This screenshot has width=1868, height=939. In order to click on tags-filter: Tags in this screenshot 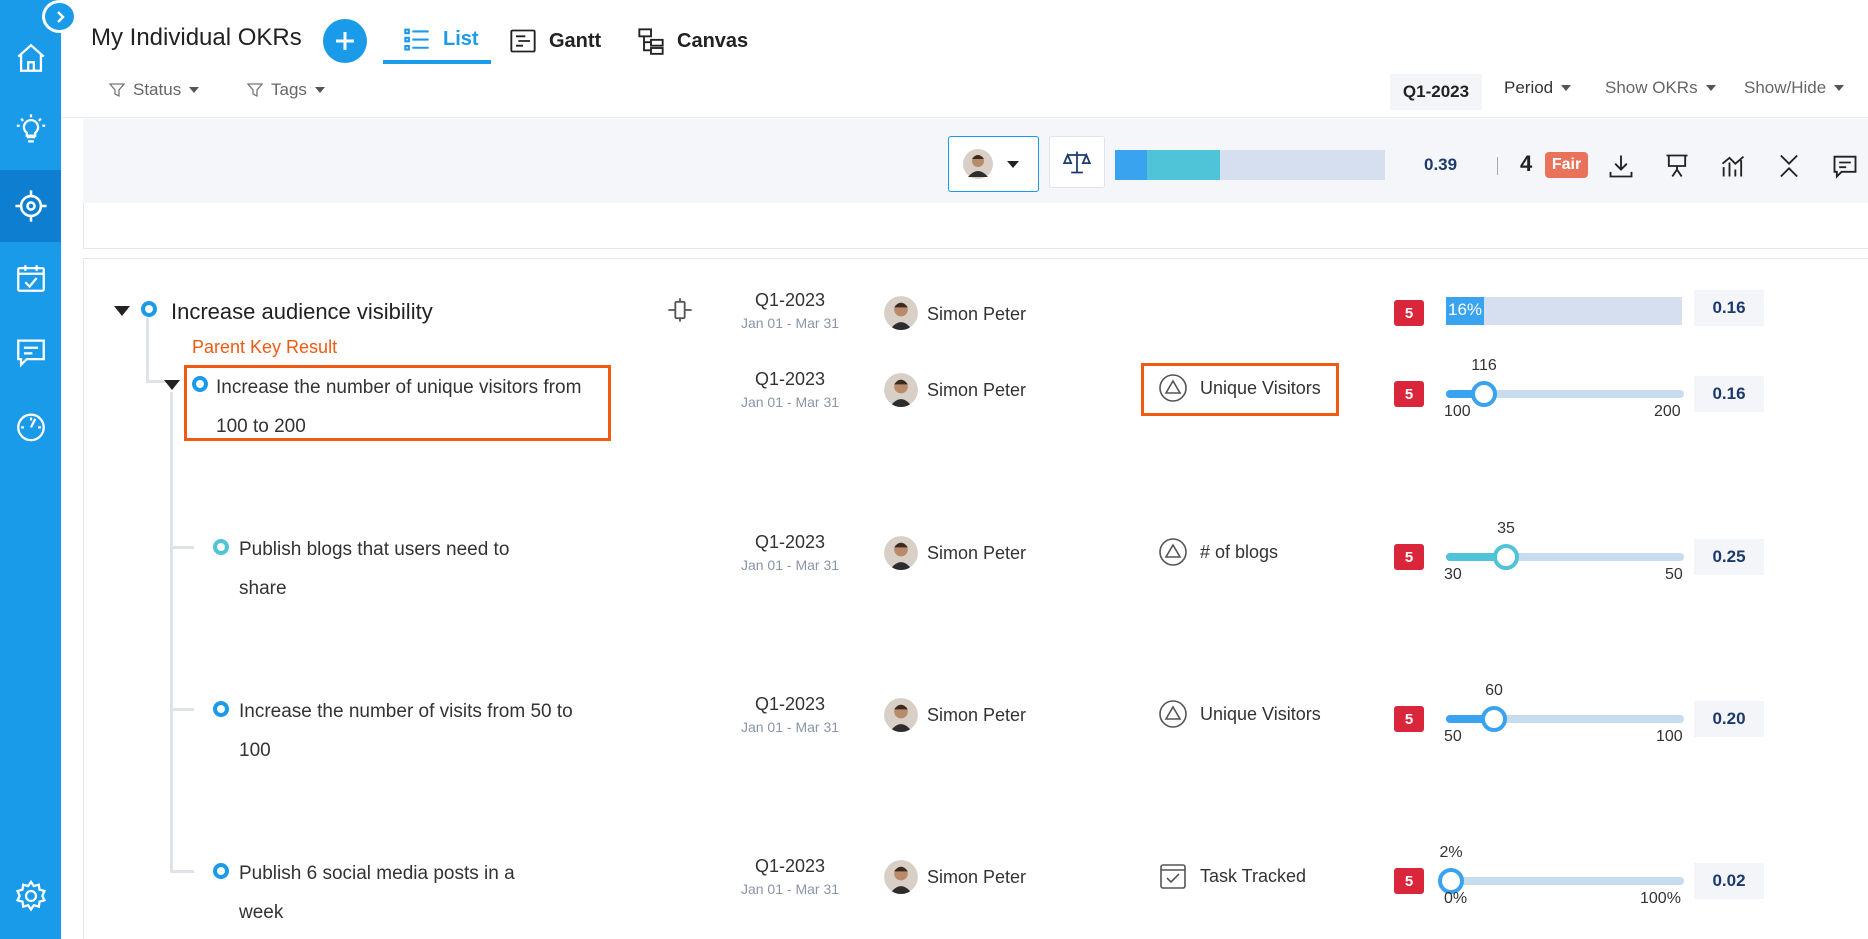, I will do `click(286, 90)`.